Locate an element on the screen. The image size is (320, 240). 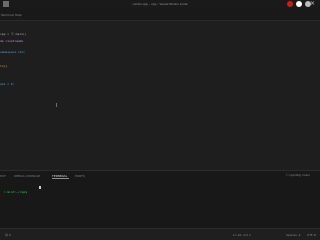
tab-ports: PORTS is located at coordinates (80, 176).